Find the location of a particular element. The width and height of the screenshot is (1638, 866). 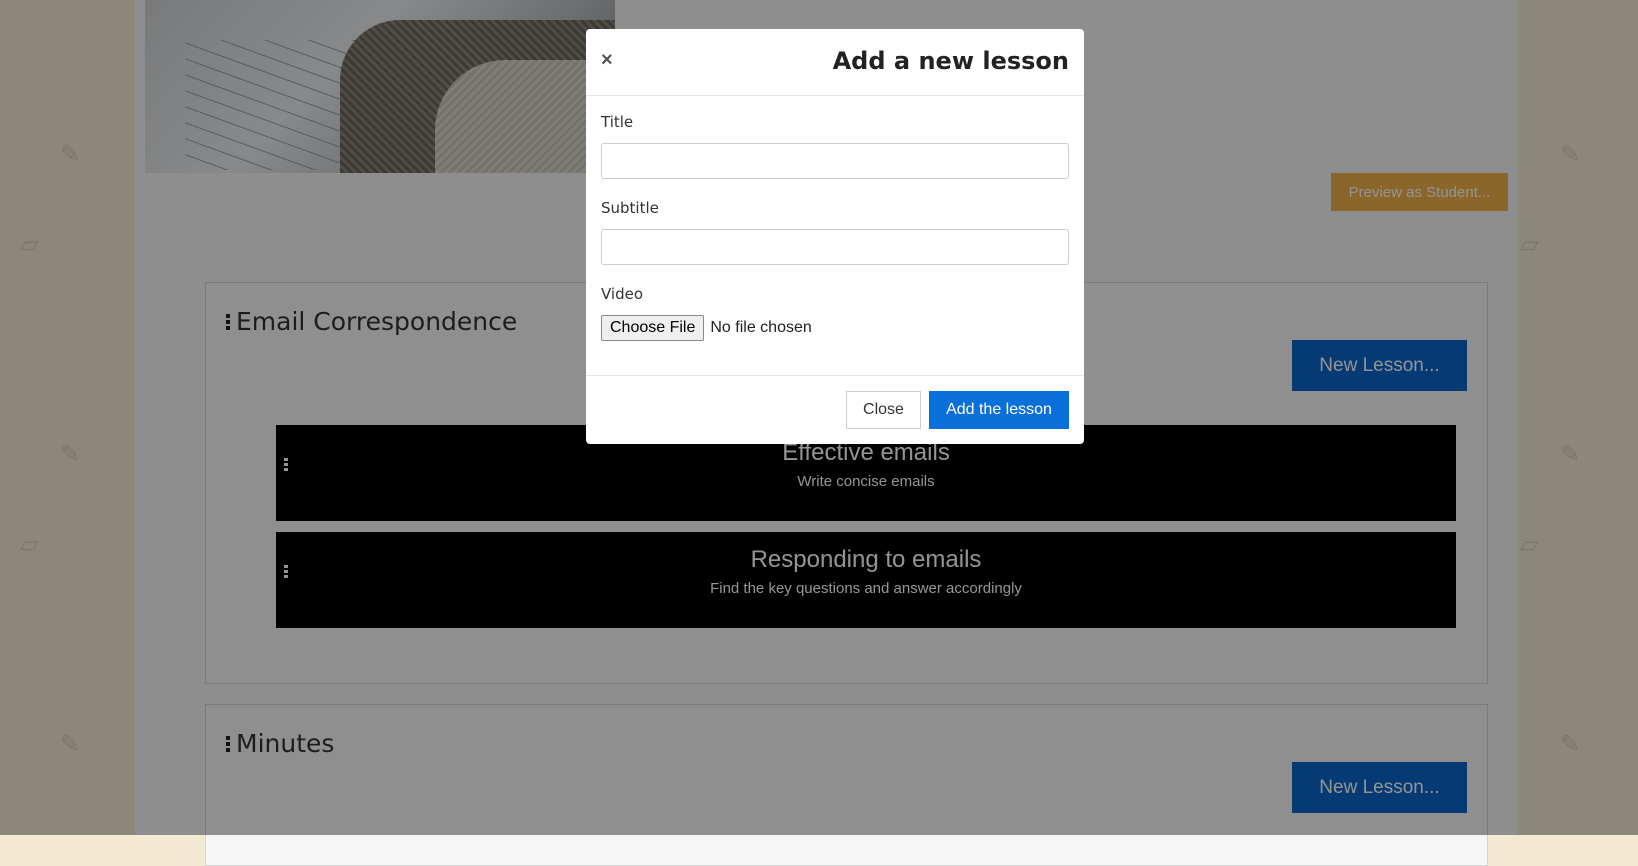

modal-title: Add a new lesson is located at coordinates (950, 61).